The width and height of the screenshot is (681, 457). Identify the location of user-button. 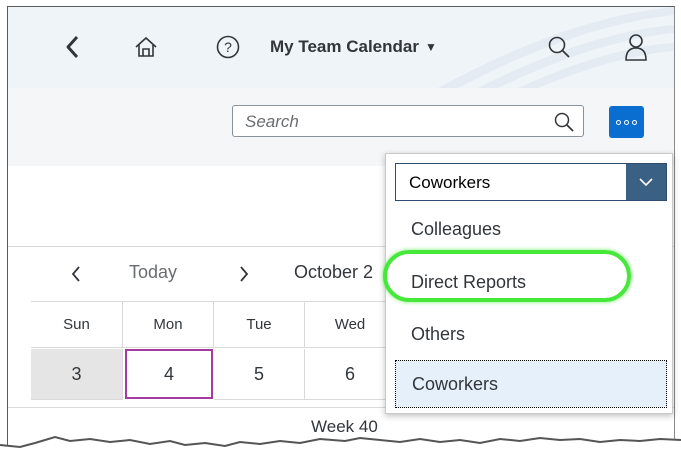
(636, 47).